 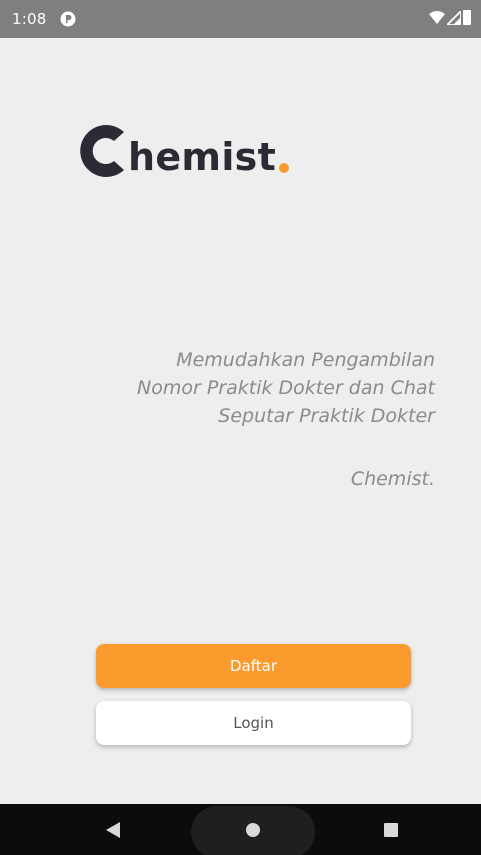 I want to click on home-icon, so click(x=253, y=830).